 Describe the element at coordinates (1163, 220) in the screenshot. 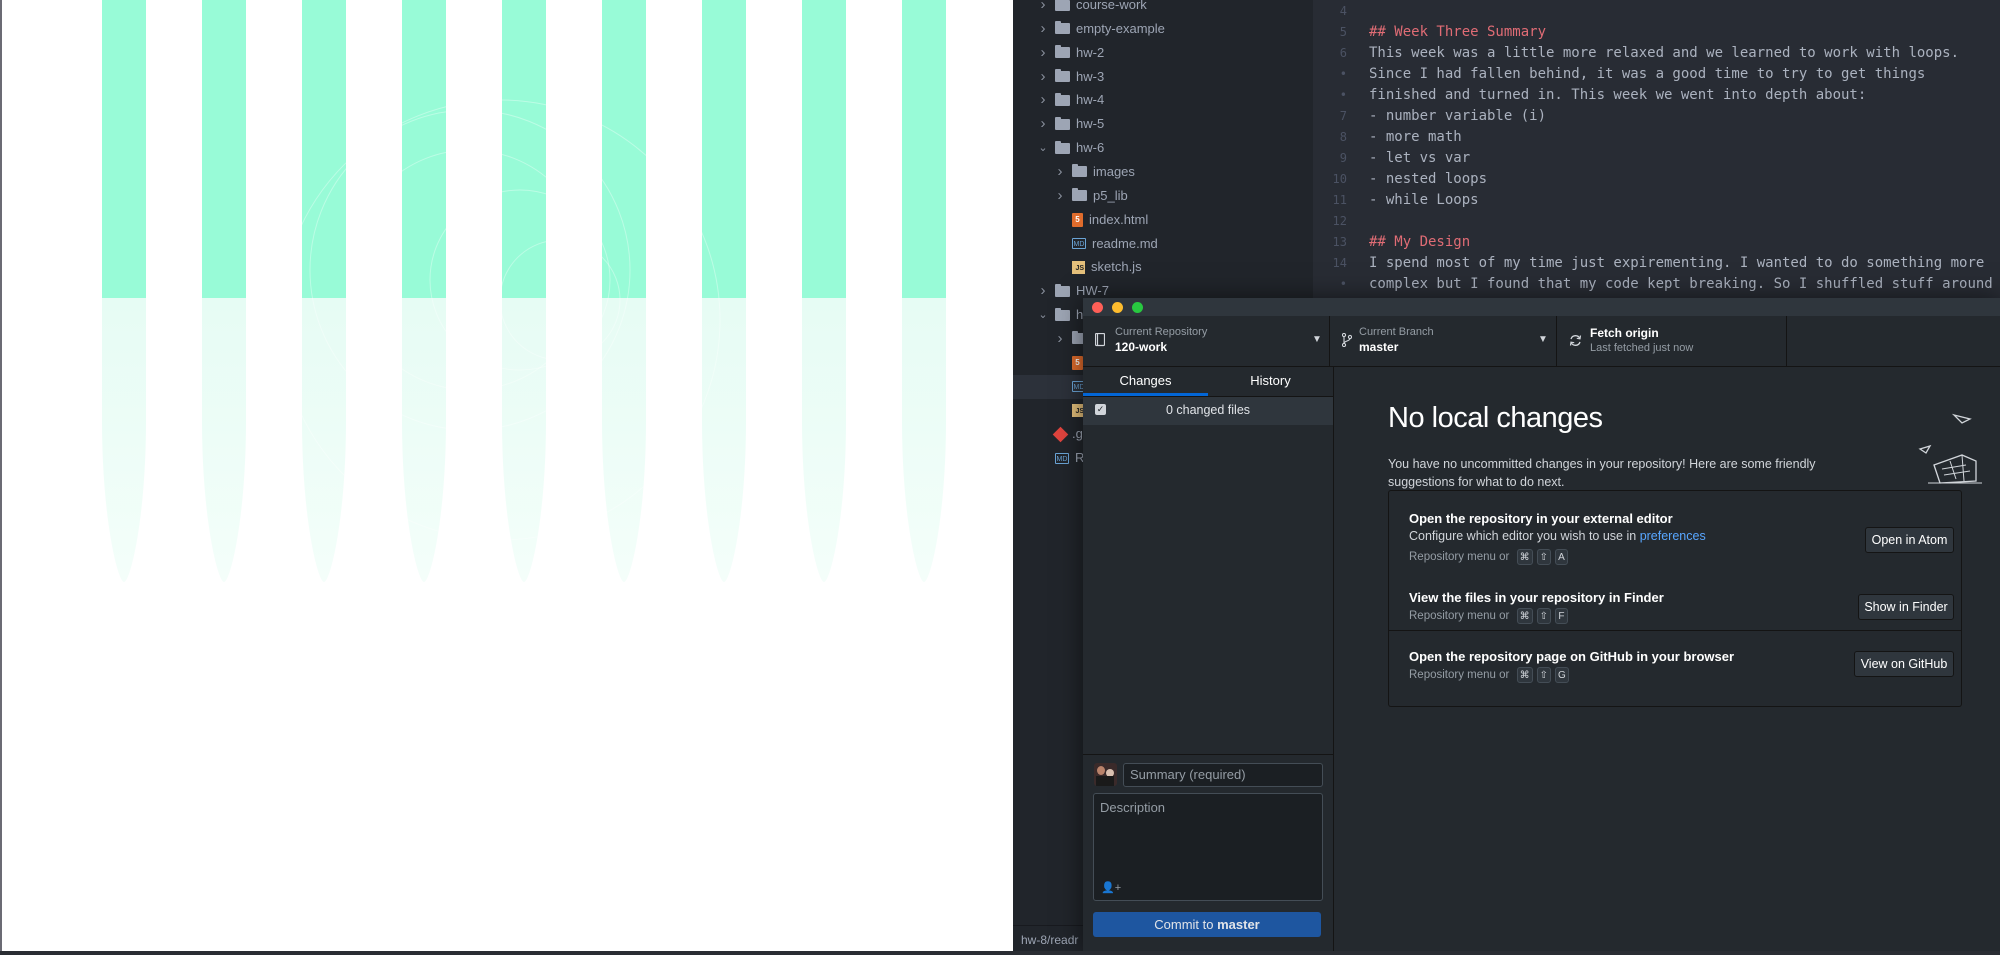

I see `tree-item: 5 index.html` at that location.